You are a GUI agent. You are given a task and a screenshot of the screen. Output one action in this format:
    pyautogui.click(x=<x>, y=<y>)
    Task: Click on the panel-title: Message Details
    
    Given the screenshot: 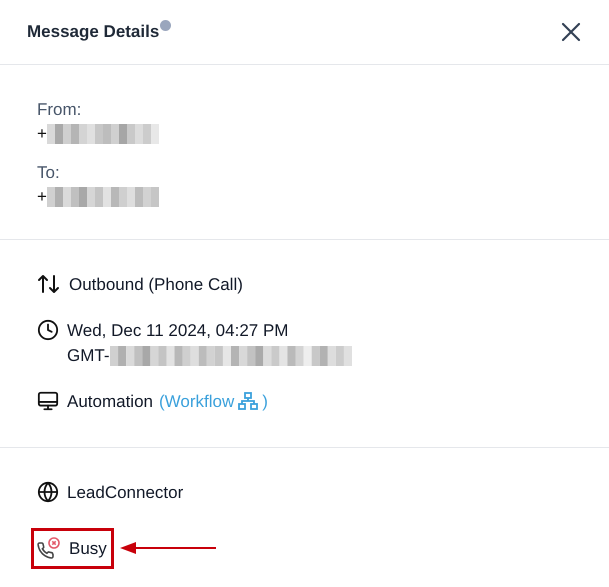 What is the action you would take?
    pyautogui.click(x=93, y=32)
    